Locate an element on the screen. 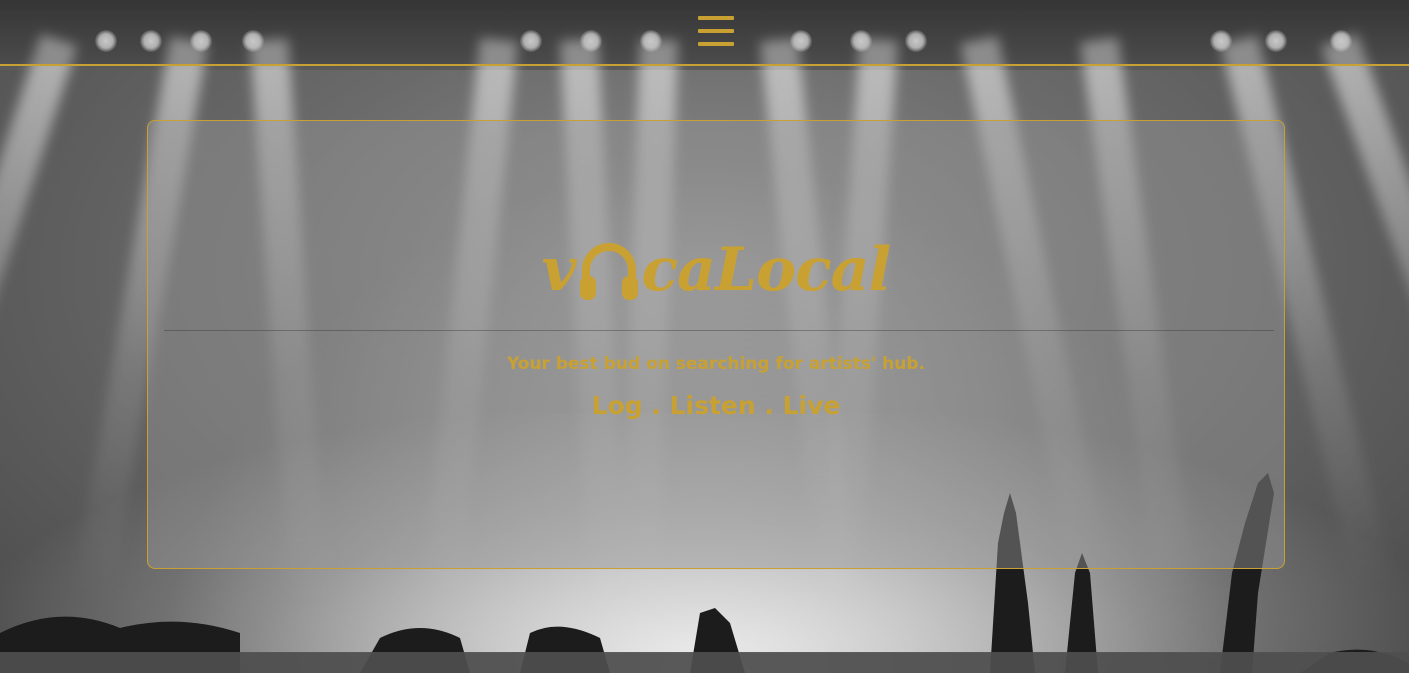 The image size is (1409, 673). logo-text-end: caLocal is located at coordinates (766, 270).